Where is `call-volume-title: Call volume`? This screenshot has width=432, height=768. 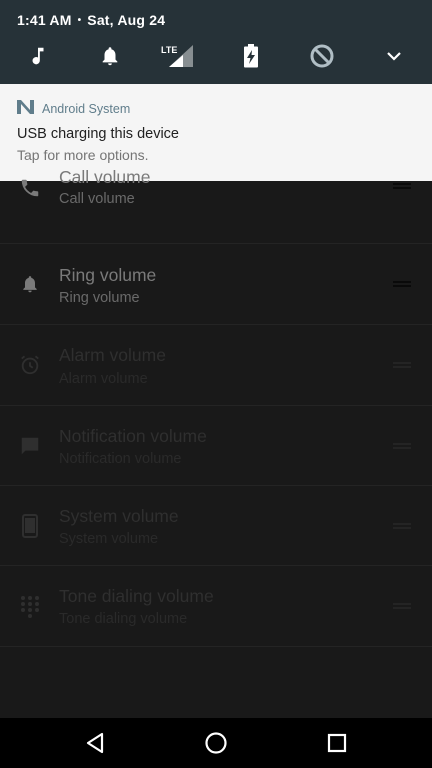
call-volume-title: Call volume is located at coordinates (105, 177).